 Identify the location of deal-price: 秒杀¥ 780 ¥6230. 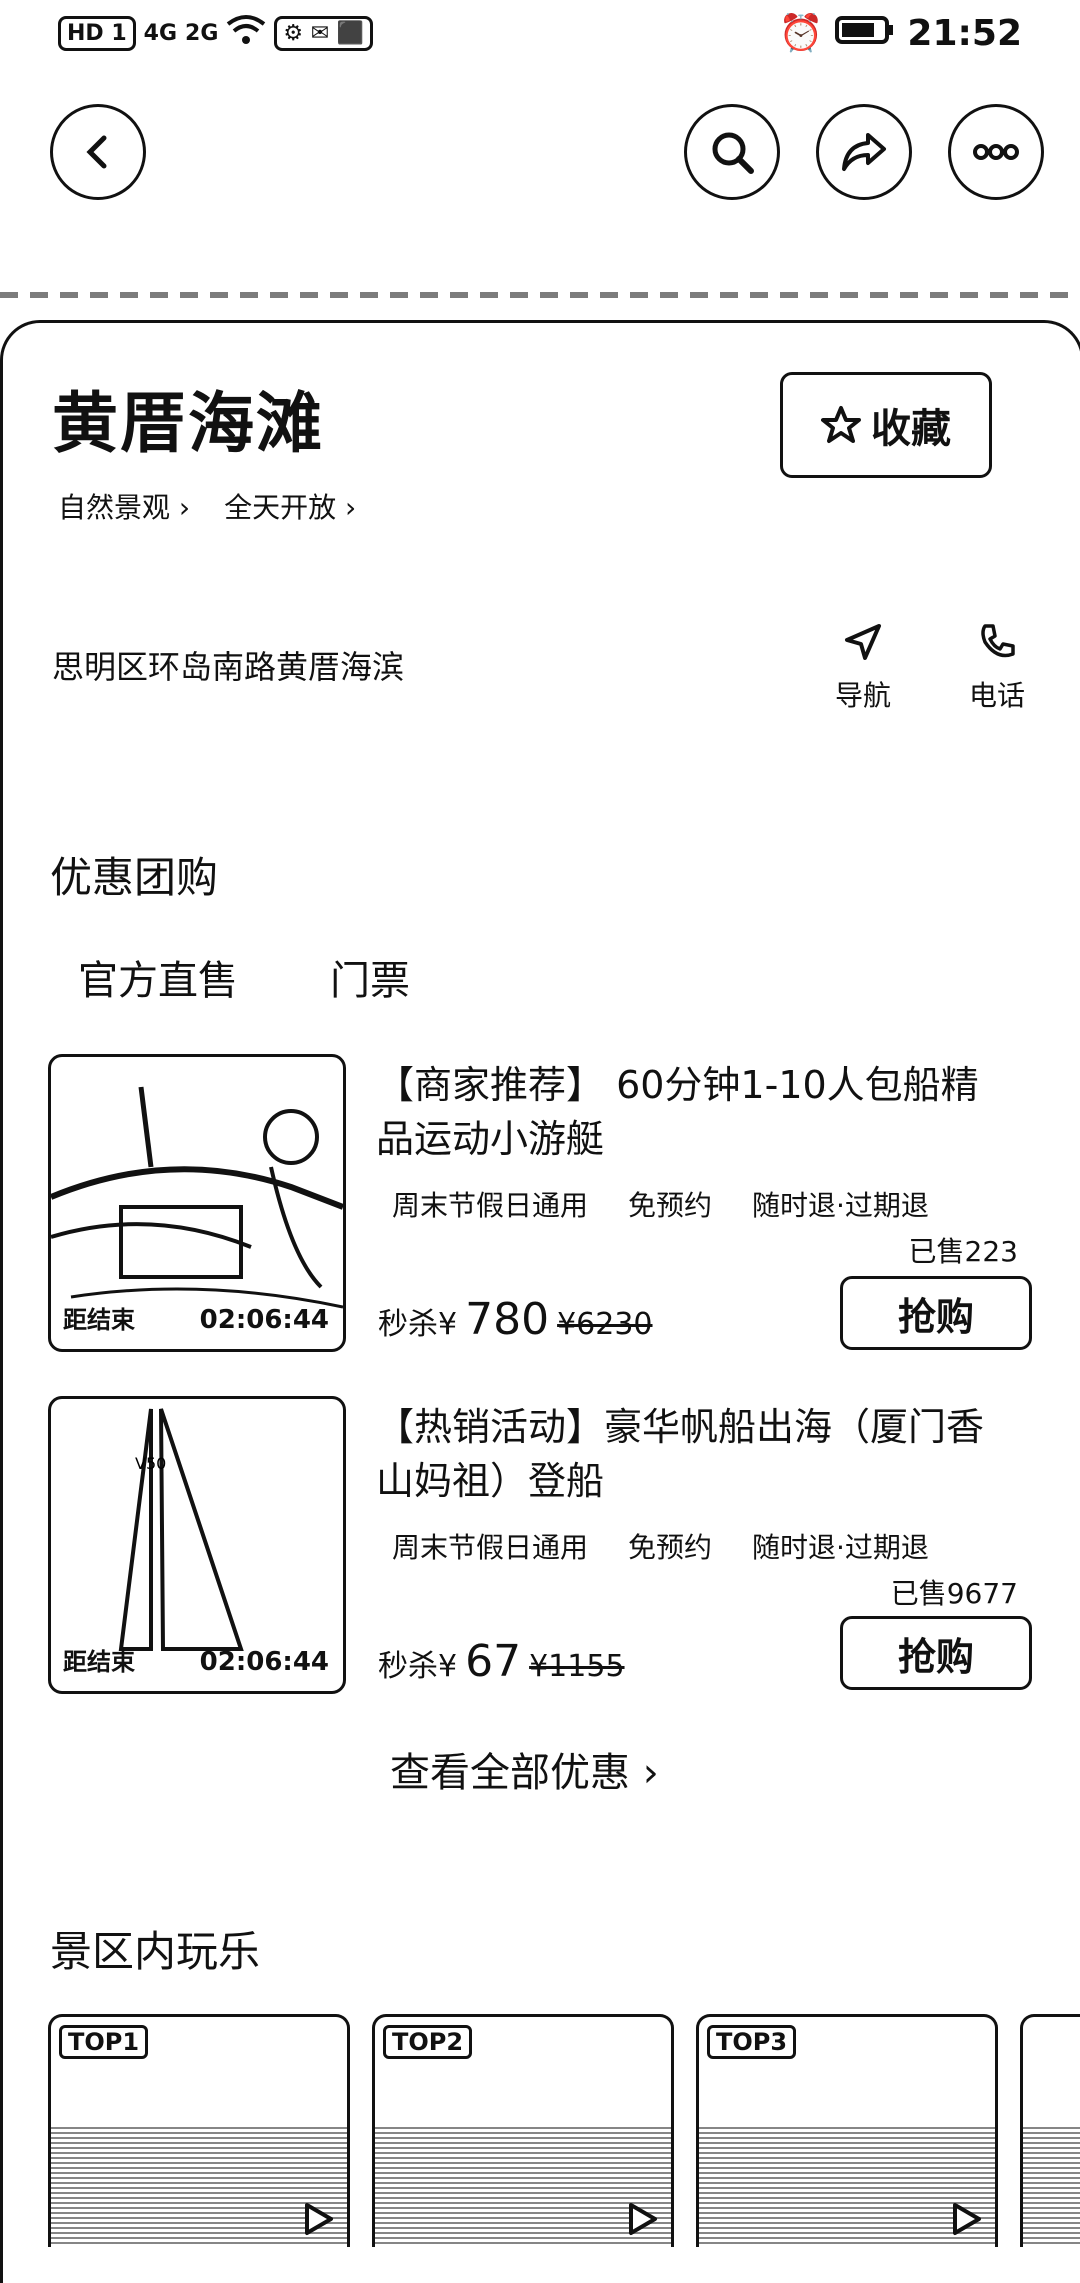
(515, 1319).